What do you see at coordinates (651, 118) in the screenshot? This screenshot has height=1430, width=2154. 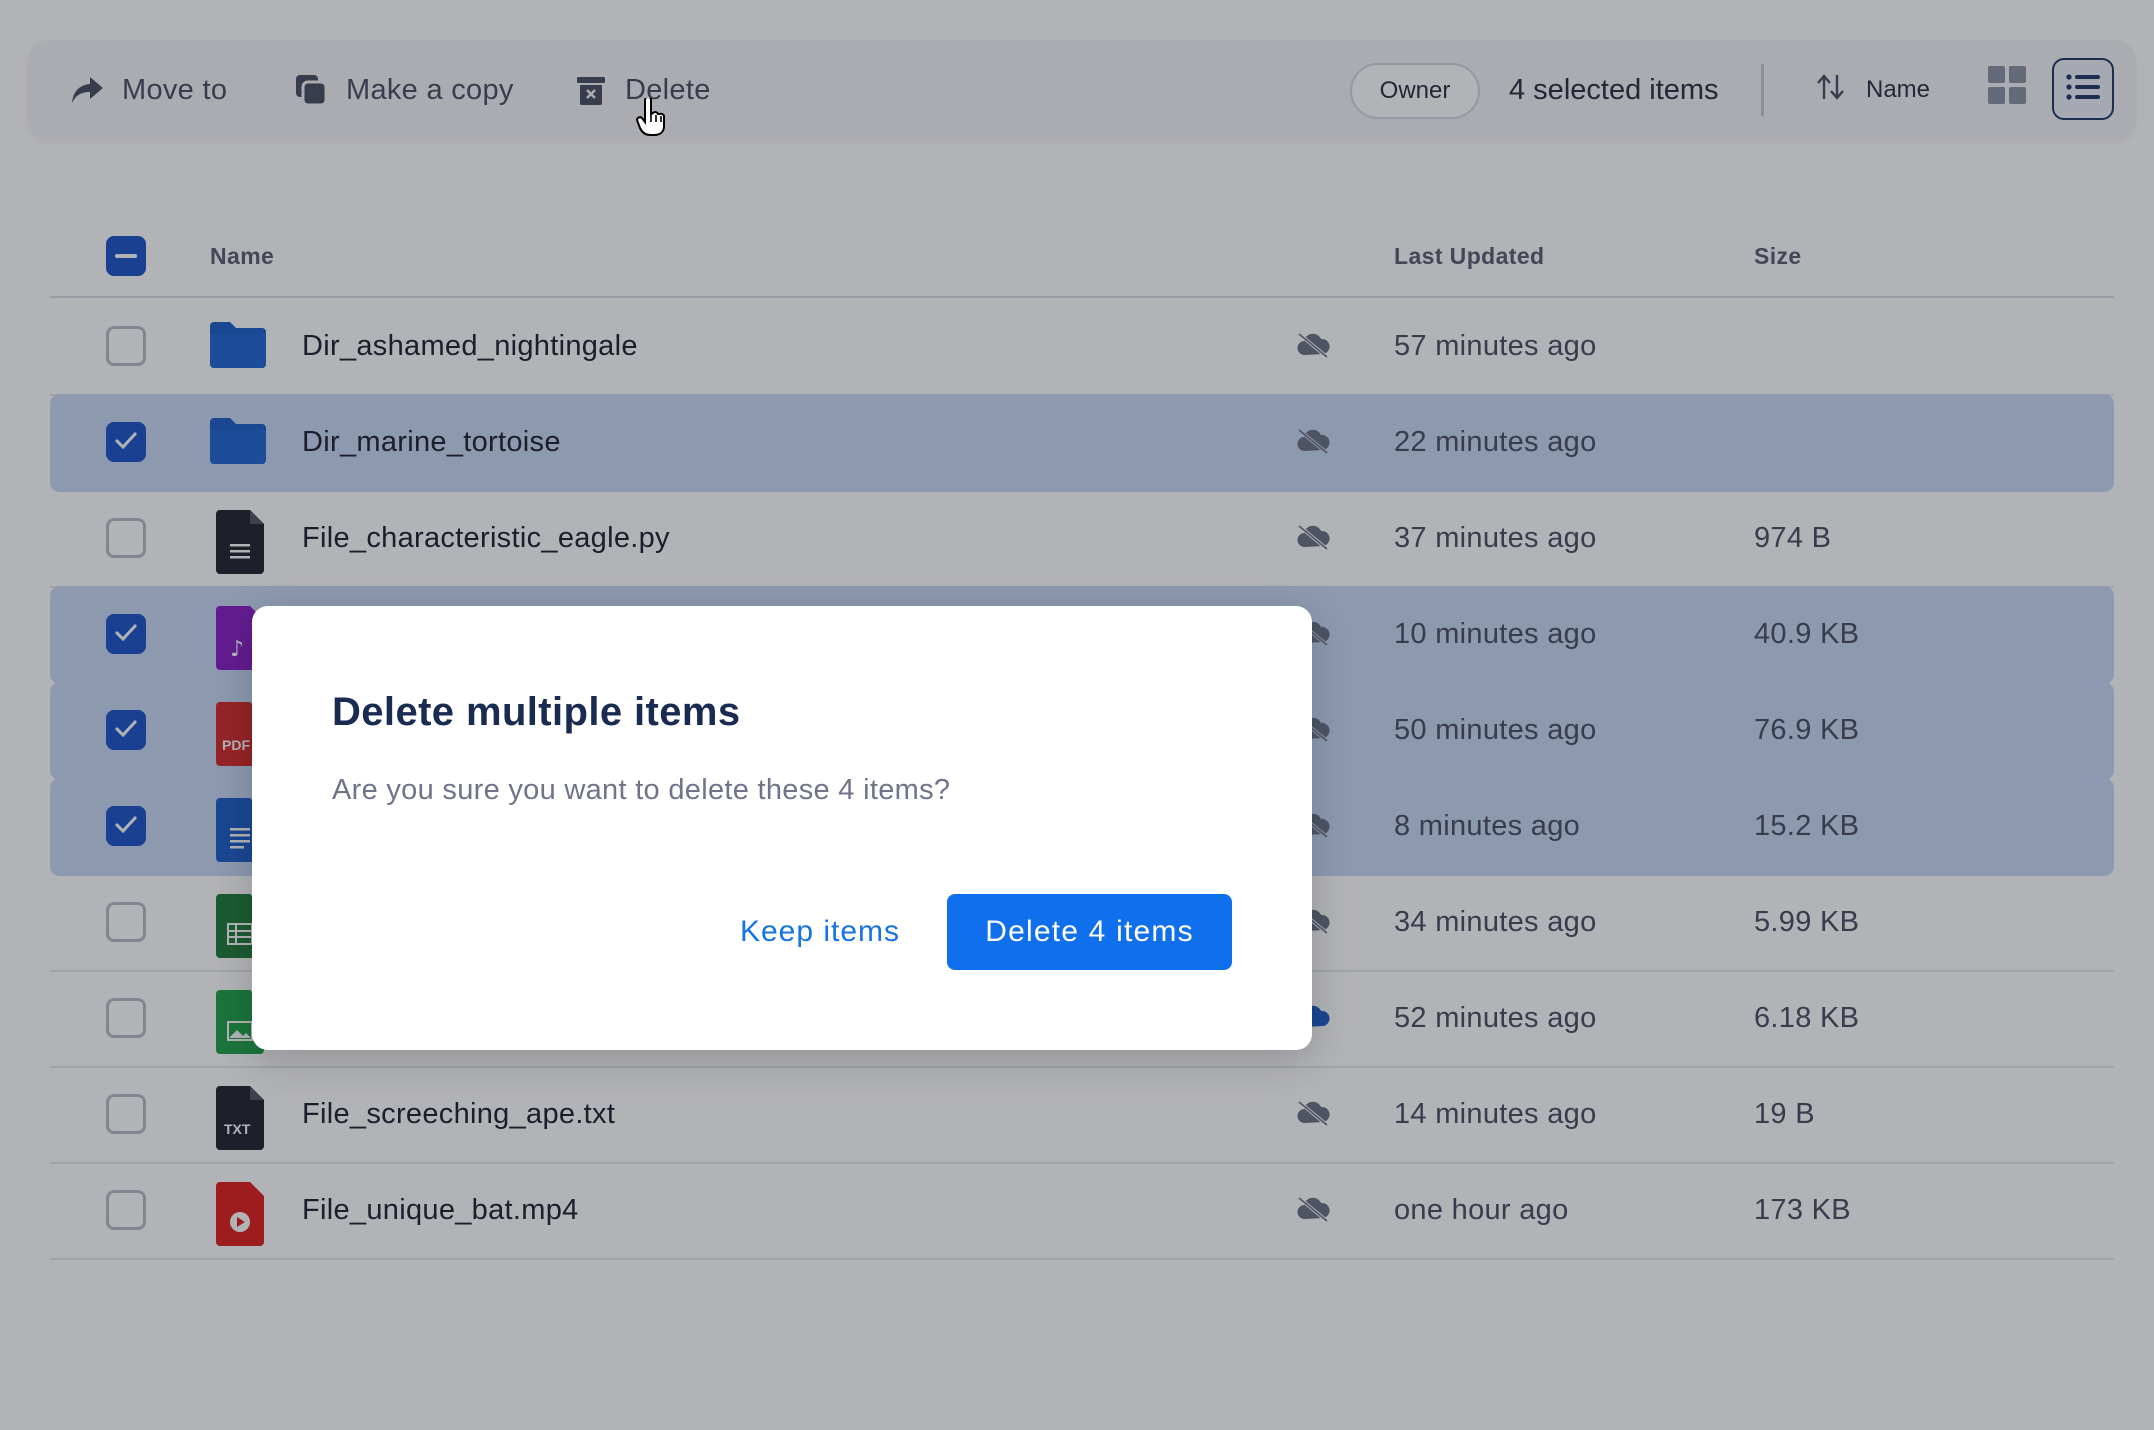 I see `hand-cursor-icon` at bounding box center [651, 118].